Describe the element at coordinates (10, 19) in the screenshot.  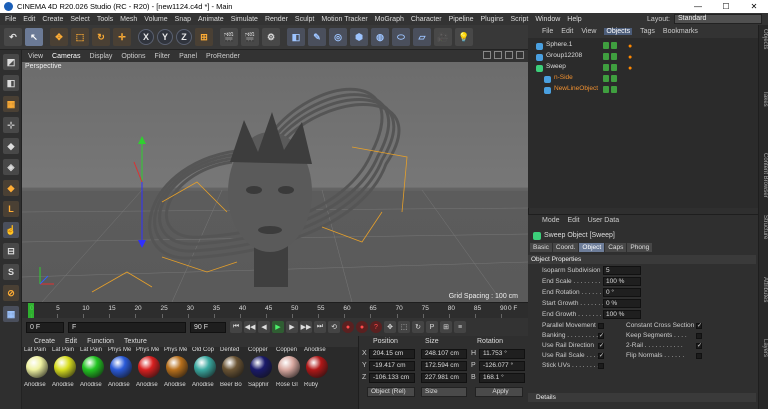
I see `menu-item-file: File` at that location.